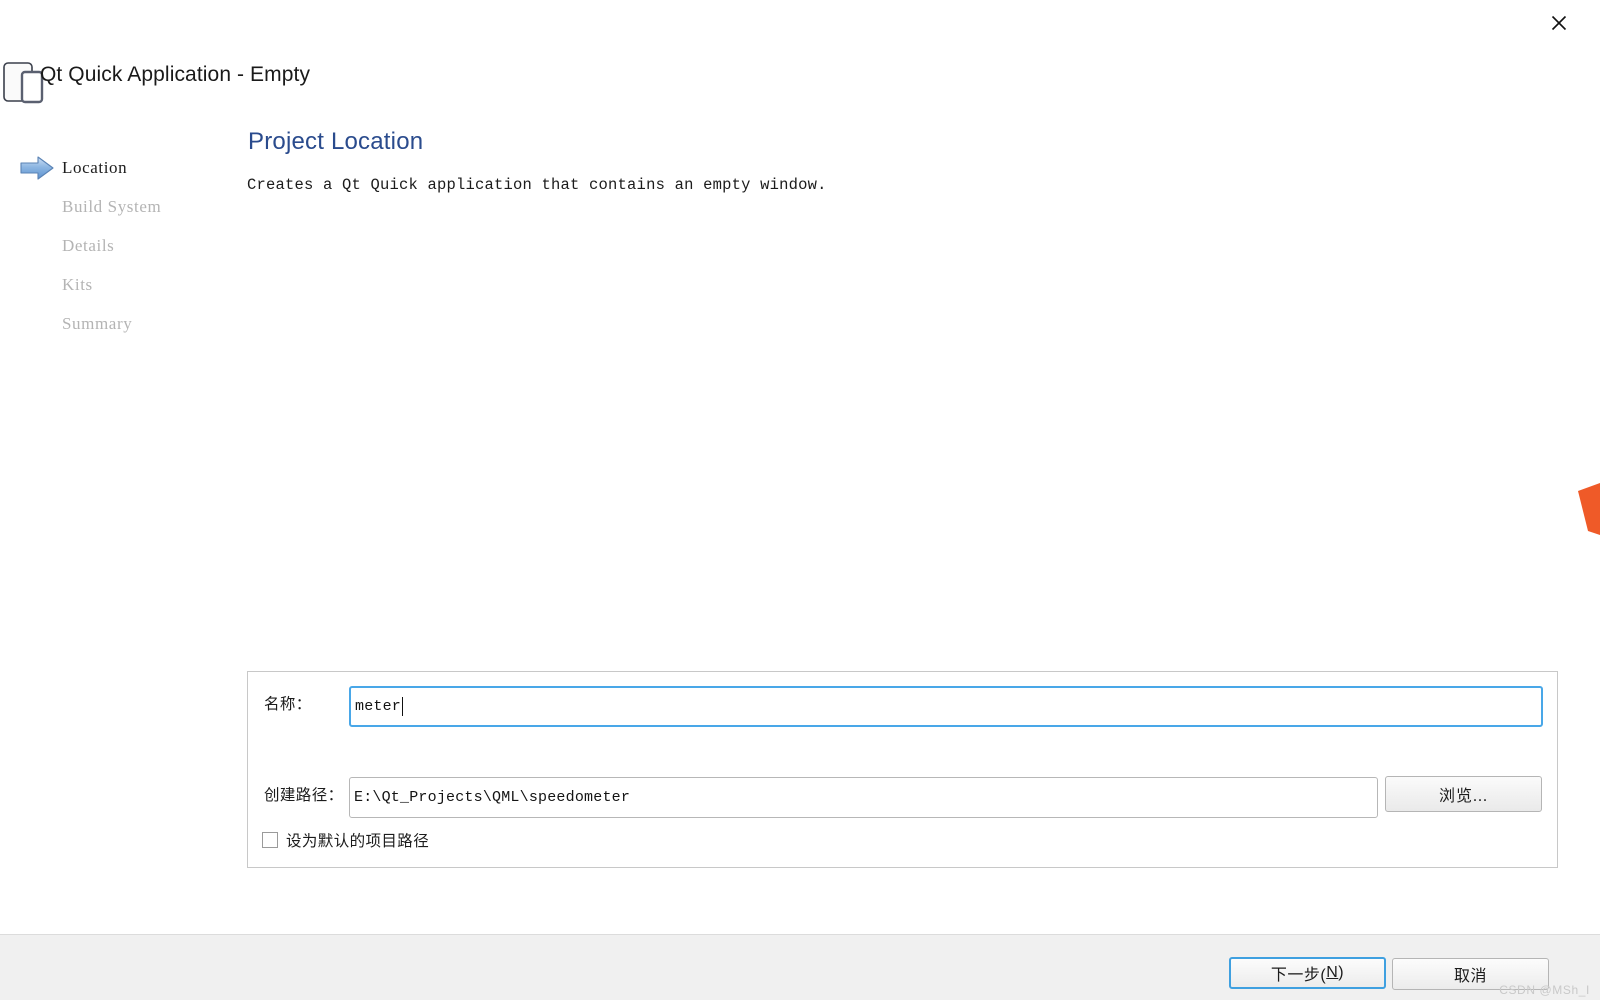 The width and height of the screenshot is (1600, 1000). I want to click on sidebar-item-label: Kits, so click(77, 284).